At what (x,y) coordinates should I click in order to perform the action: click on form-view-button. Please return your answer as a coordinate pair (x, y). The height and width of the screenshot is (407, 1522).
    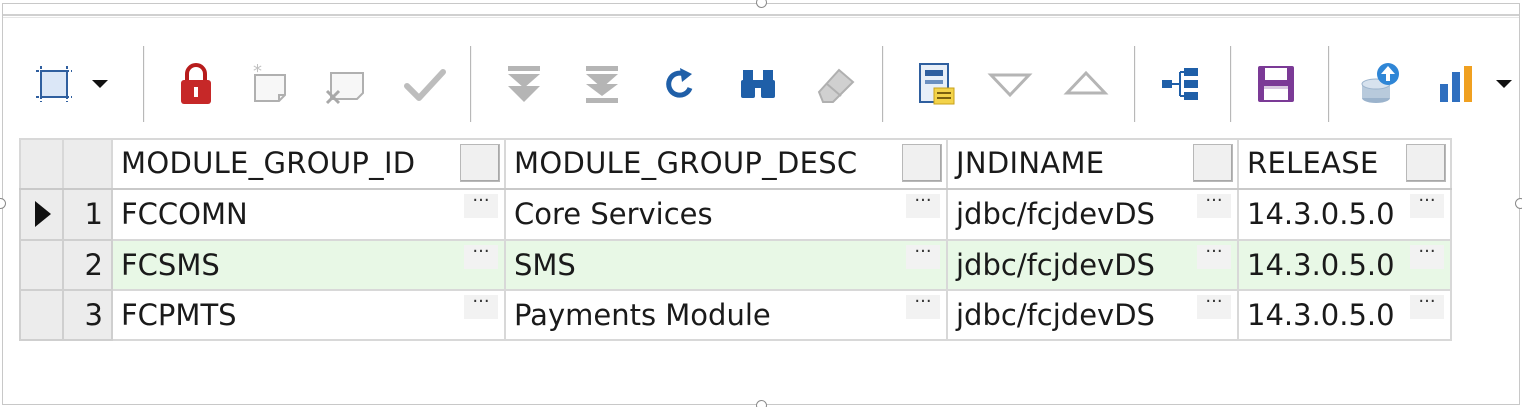
    Looking at the image, I should click on (936, 84).